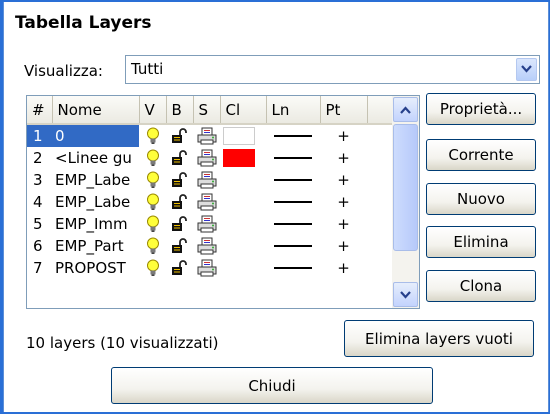  I want to click on dialog-title: Tabella Layers, so click(83, 23).